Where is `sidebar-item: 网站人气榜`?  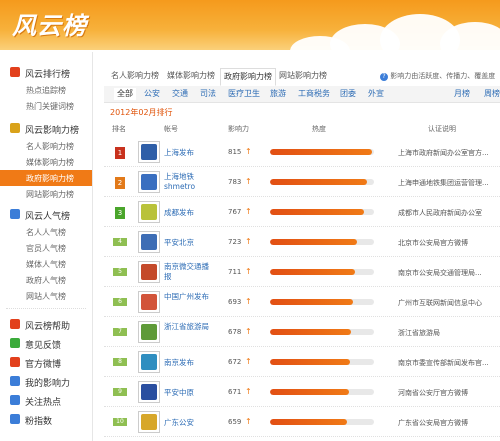
sidebar-item: 网站人气榜 is located at coordinates (46, 296).